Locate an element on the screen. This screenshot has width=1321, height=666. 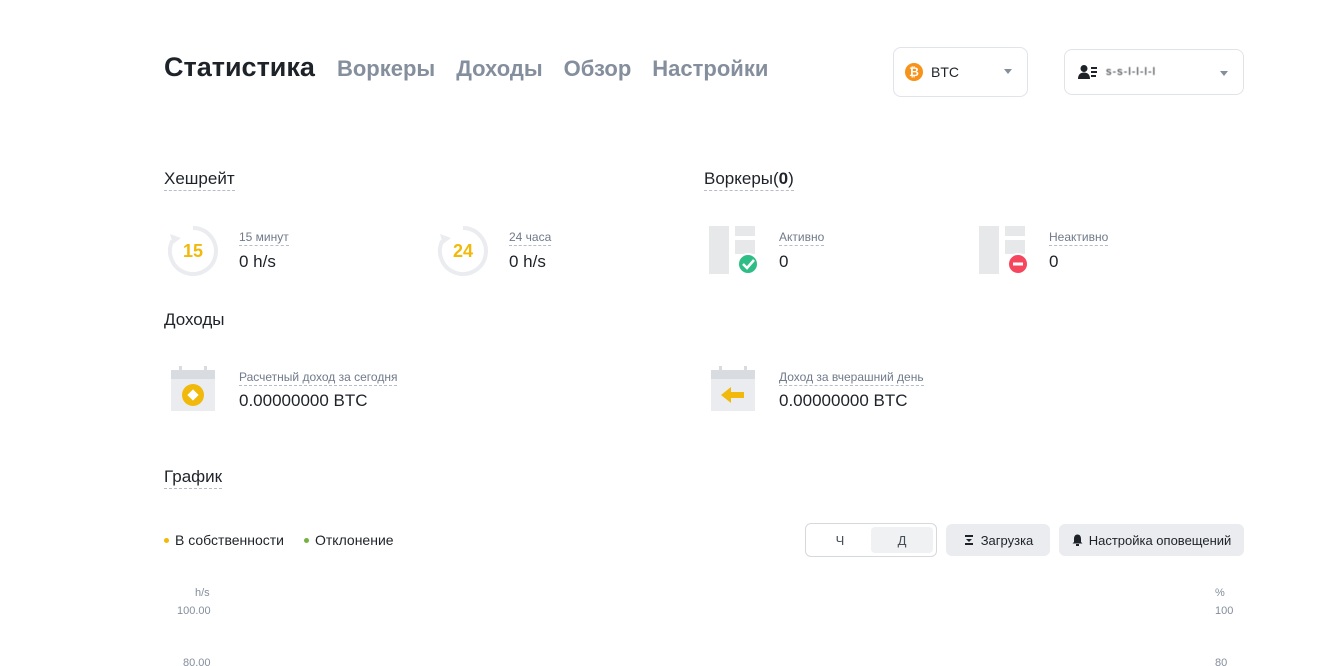
earnings-today-value: 0.00000000 BTC is located at coordinates (303, 400).